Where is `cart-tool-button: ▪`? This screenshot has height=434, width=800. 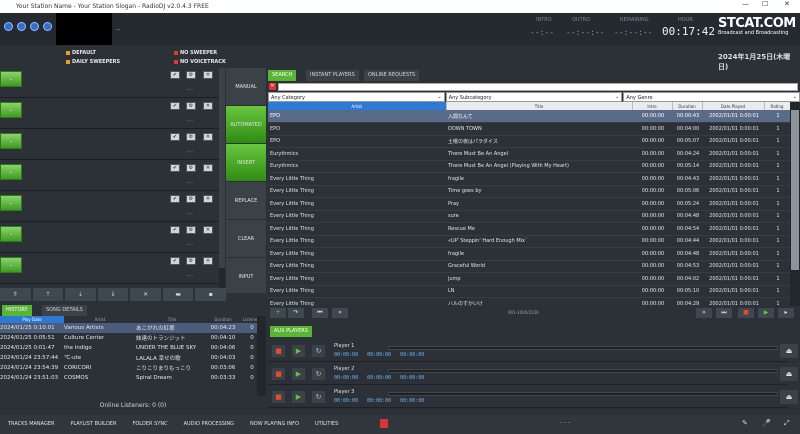 cart-tool-button: ▪ is located at coordinates (211, 294).